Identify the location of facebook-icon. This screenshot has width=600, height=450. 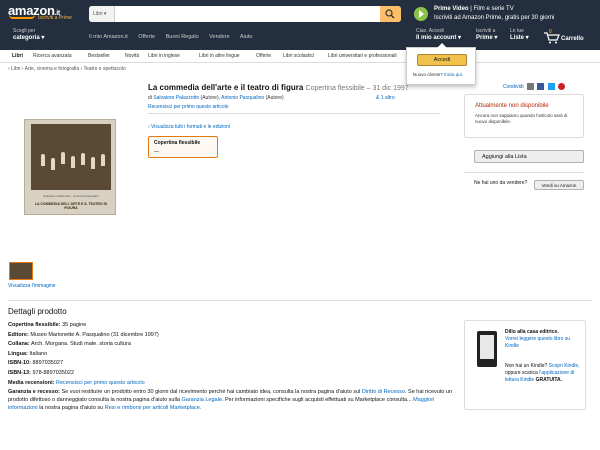
(541, 86).